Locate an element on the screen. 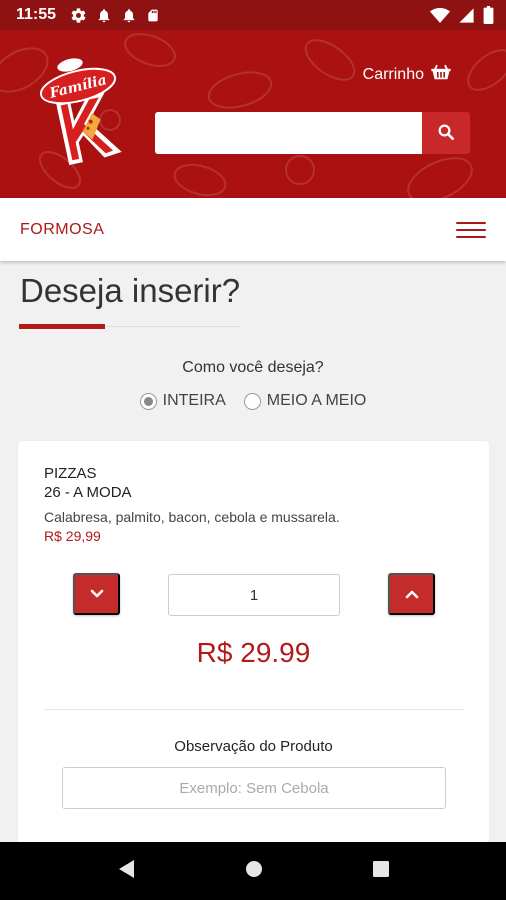 This screenshot has width=506, height=900. settings-icon is located at coordinates (78, 15).